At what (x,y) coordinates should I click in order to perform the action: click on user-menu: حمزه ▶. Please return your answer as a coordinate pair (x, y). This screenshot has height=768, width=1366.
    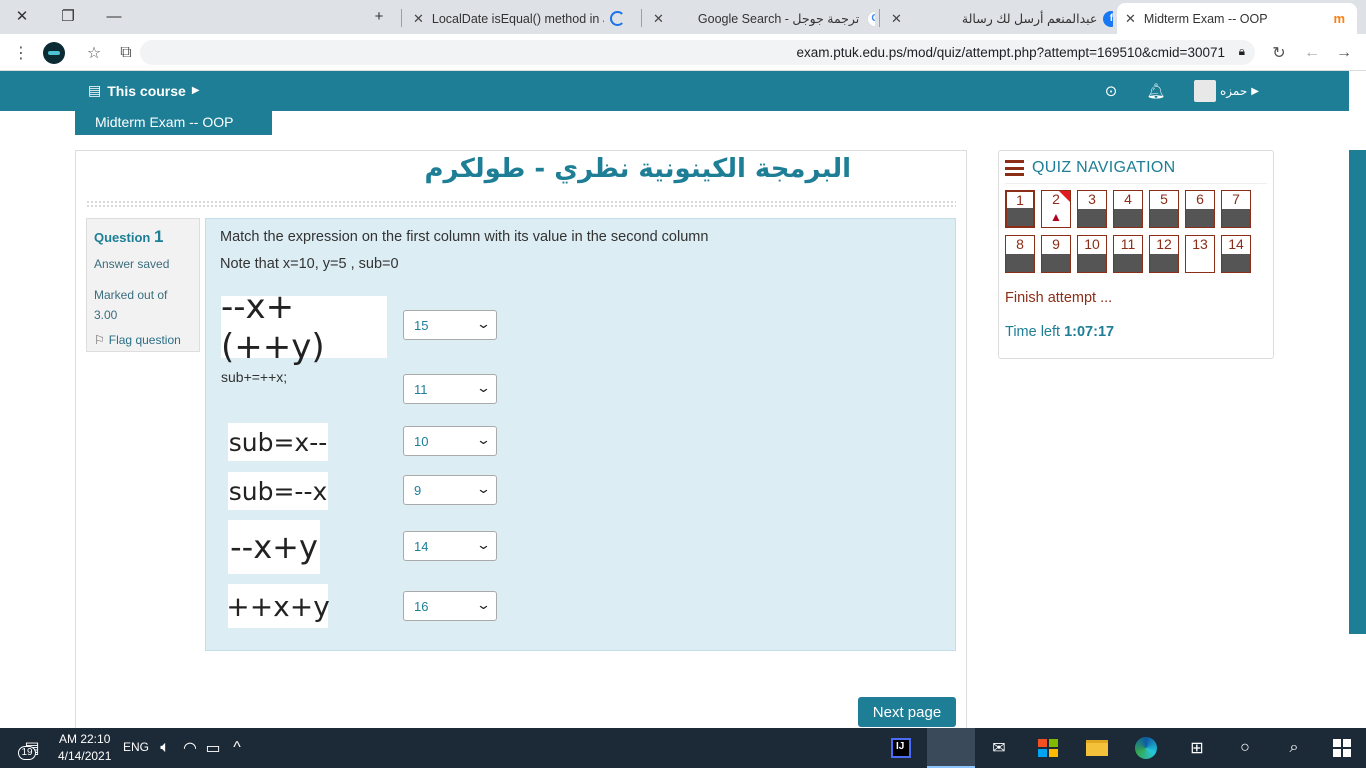
    Looking at the image, I should click on (1226, 91).